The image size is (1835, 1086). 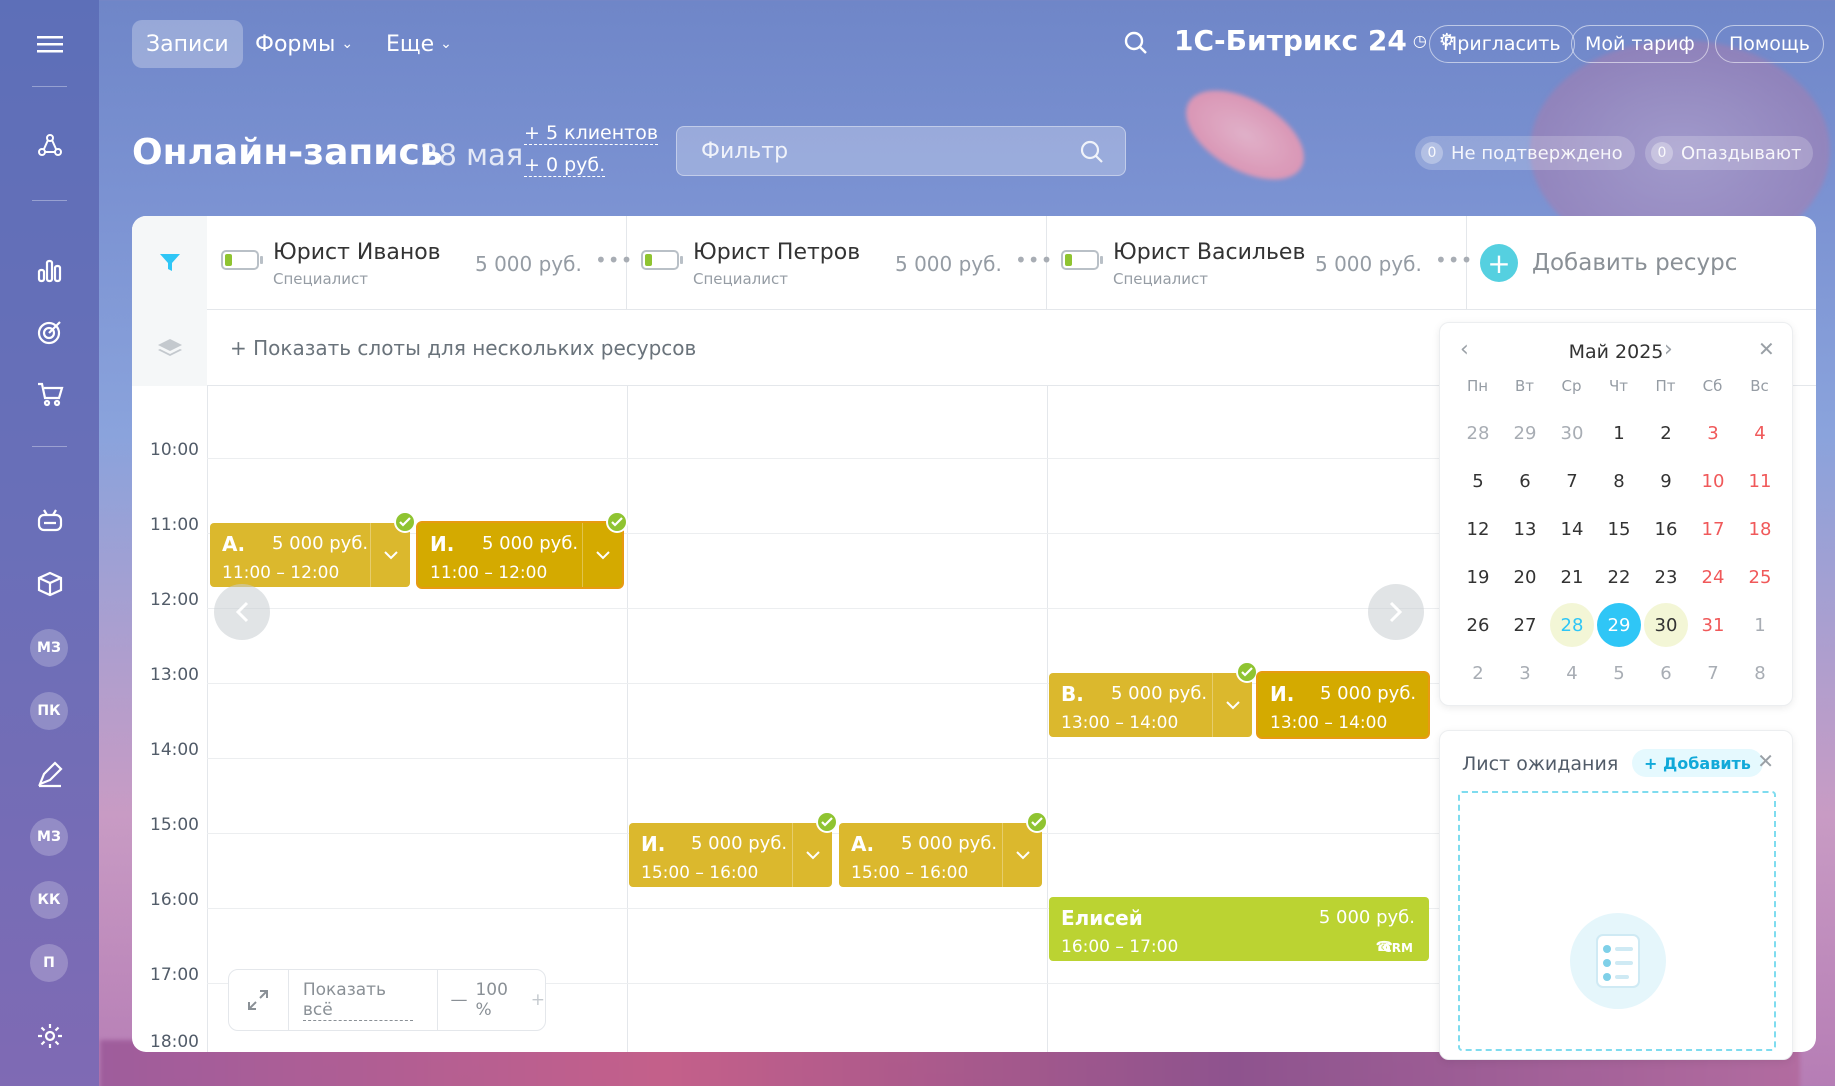 I want to click on more-icon: •••, so click(x=1454, y=260).